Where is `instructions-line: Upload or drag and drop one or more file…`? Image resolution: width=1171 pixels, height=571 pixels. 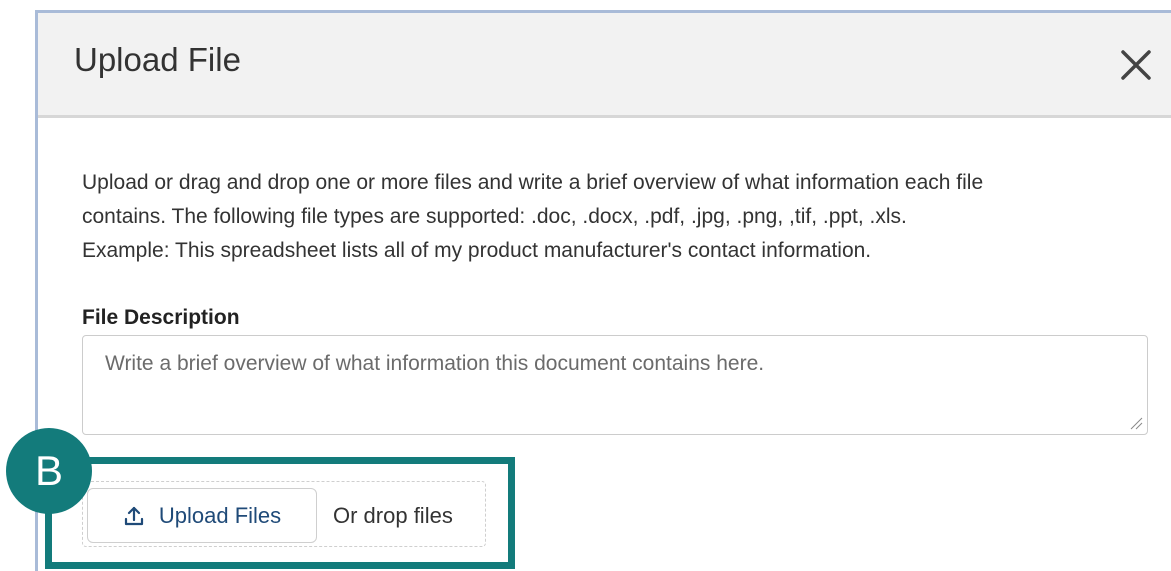 instructions-line: Upload or drag and drop one or more file… is located at coordinates (533, 182).